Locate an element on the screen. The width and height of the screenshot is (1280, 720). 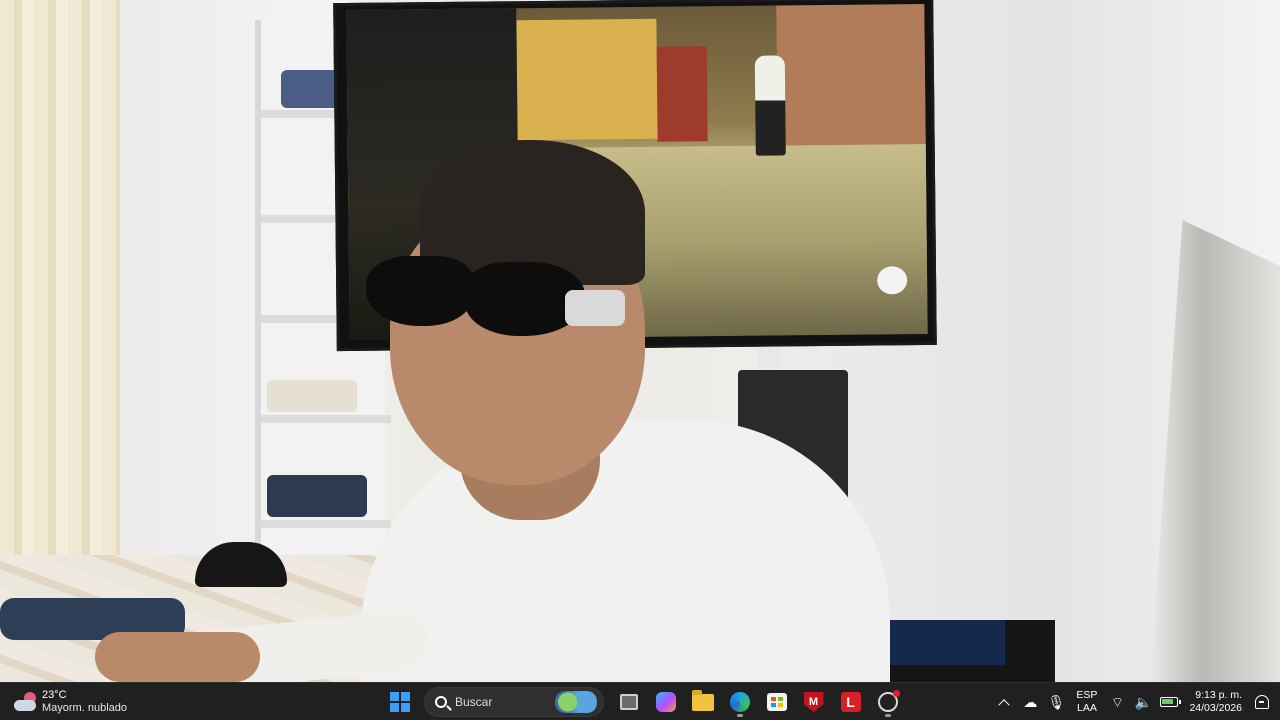
task-view-icon is located at coordinates (628, 702).